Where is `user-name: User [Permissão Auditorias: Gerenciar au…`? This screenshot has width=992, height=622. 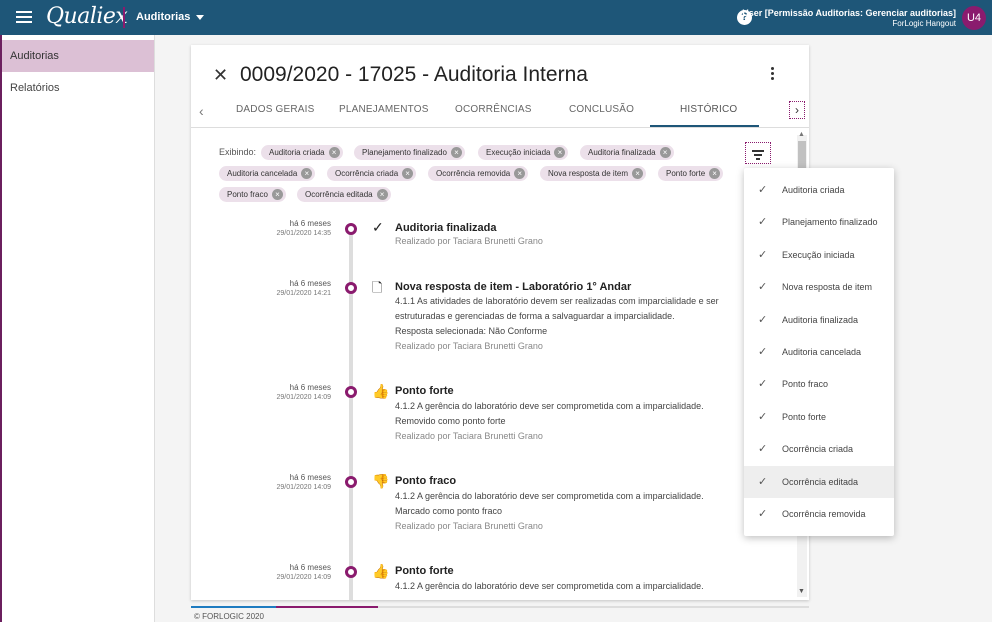 user-name: User [Permissão Auditorias: Gerenciar au… is located at coordinates (849, 13).